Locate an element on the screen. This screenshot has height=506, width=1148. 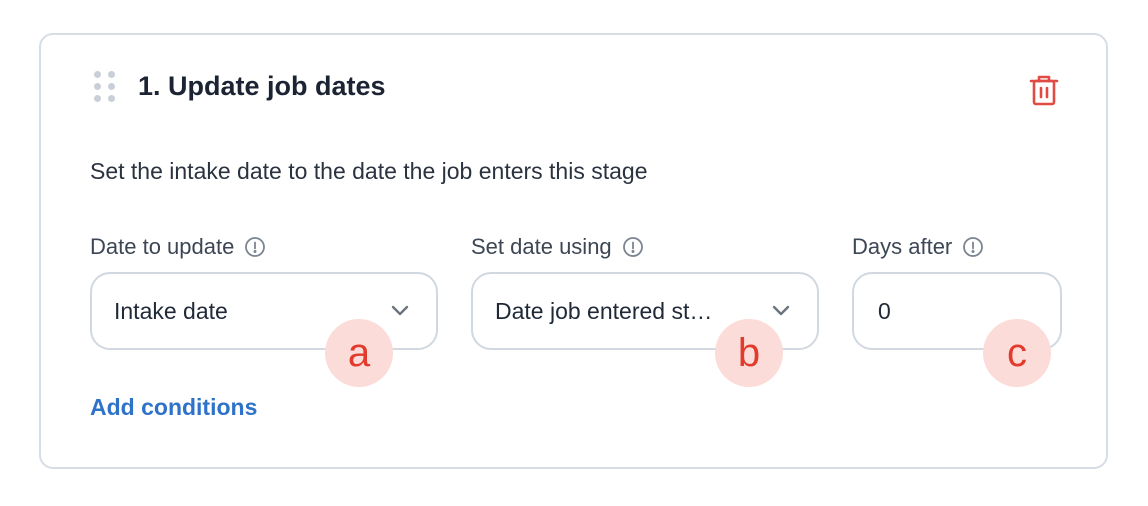
days-after-label: Days after is located at coordinates (918, 247).